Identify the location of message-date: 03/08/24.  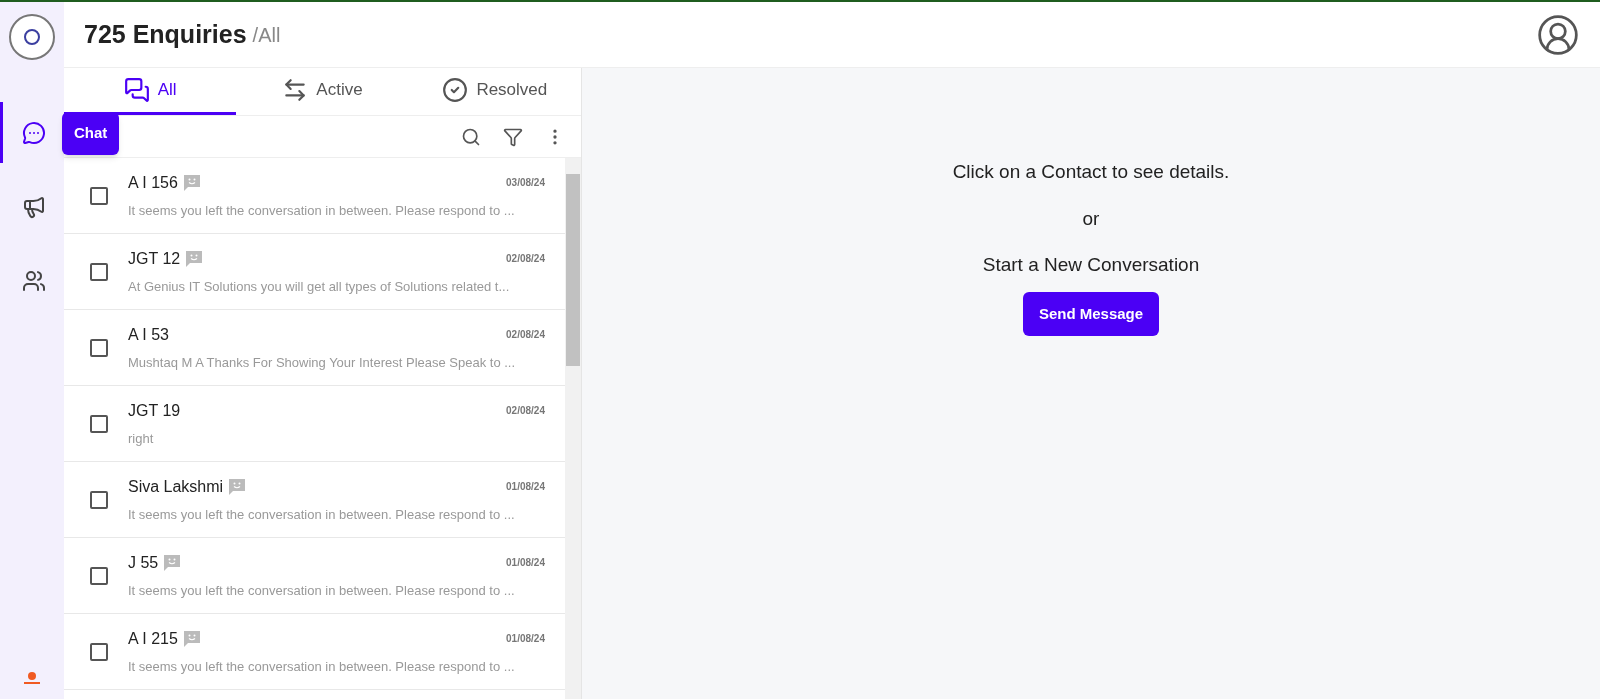
(525, 183).